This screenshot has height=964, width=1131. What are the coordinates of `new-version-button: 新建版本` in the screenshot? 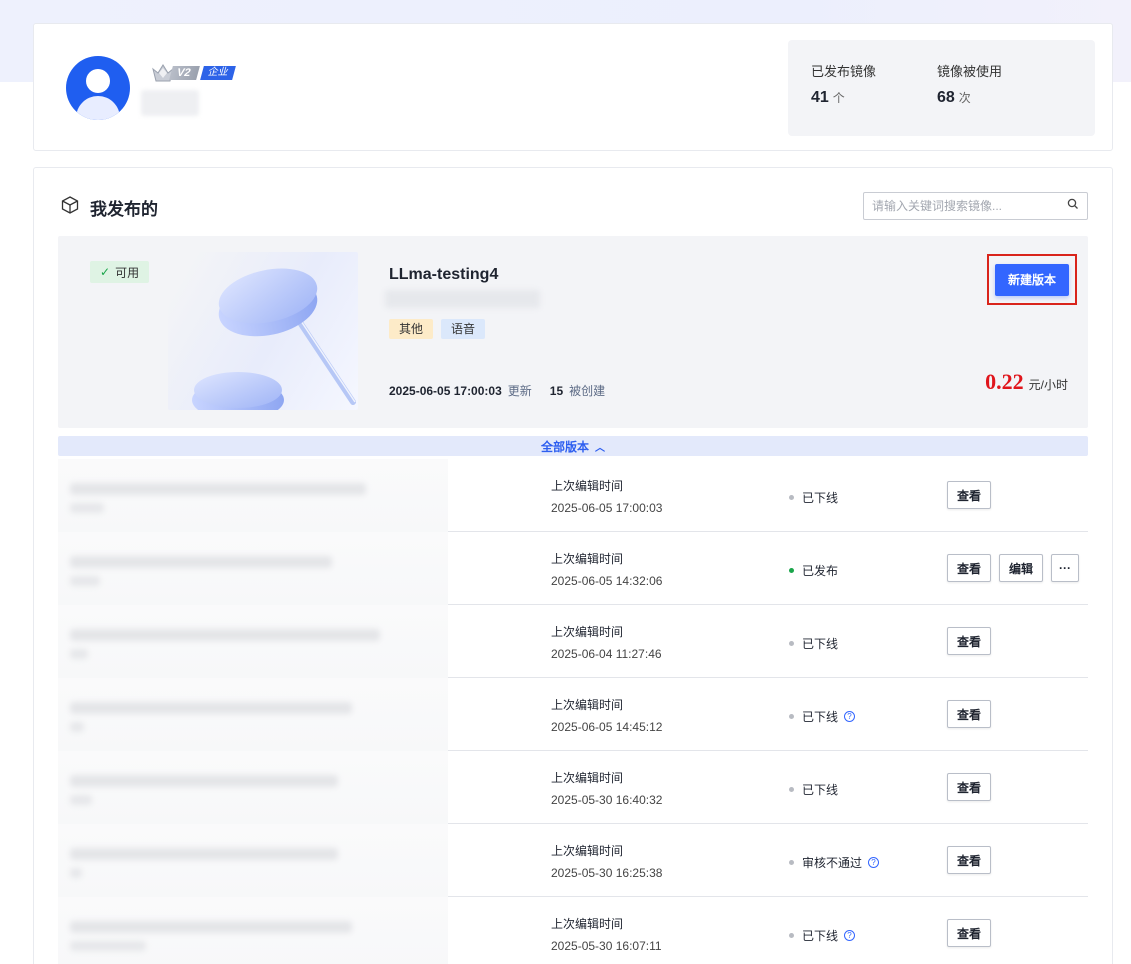 It's located at (1032, 279).